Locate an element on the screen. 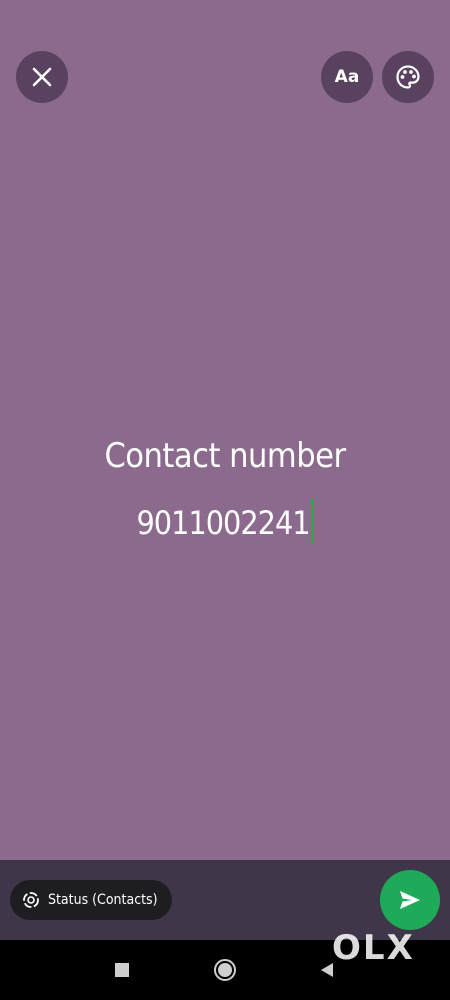  color-palette-button is located at coordinates (408, 77).